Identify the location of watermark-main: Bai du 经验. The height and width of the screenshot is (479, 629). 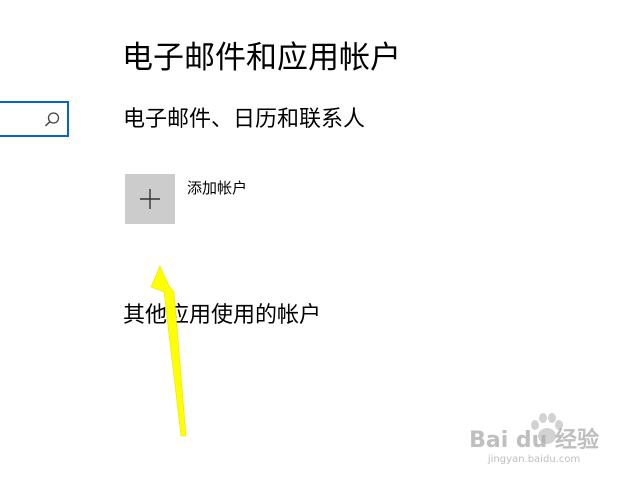
(534, 440).